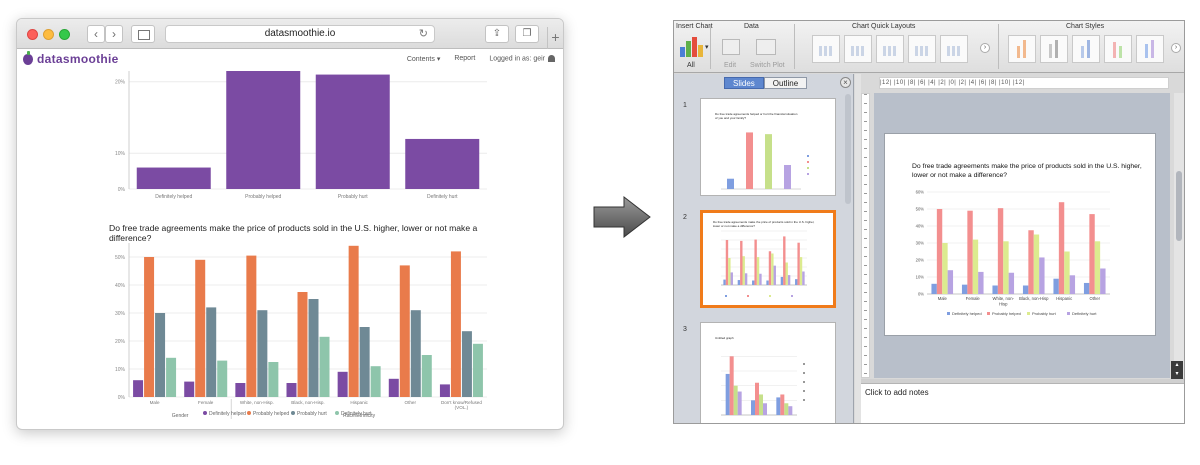 The width and height of the screenshot is (1200, 465). What do you see at coordinates (778, 406) in the screenshot?
I see `bar-s1` at bounding box center [778, 406].